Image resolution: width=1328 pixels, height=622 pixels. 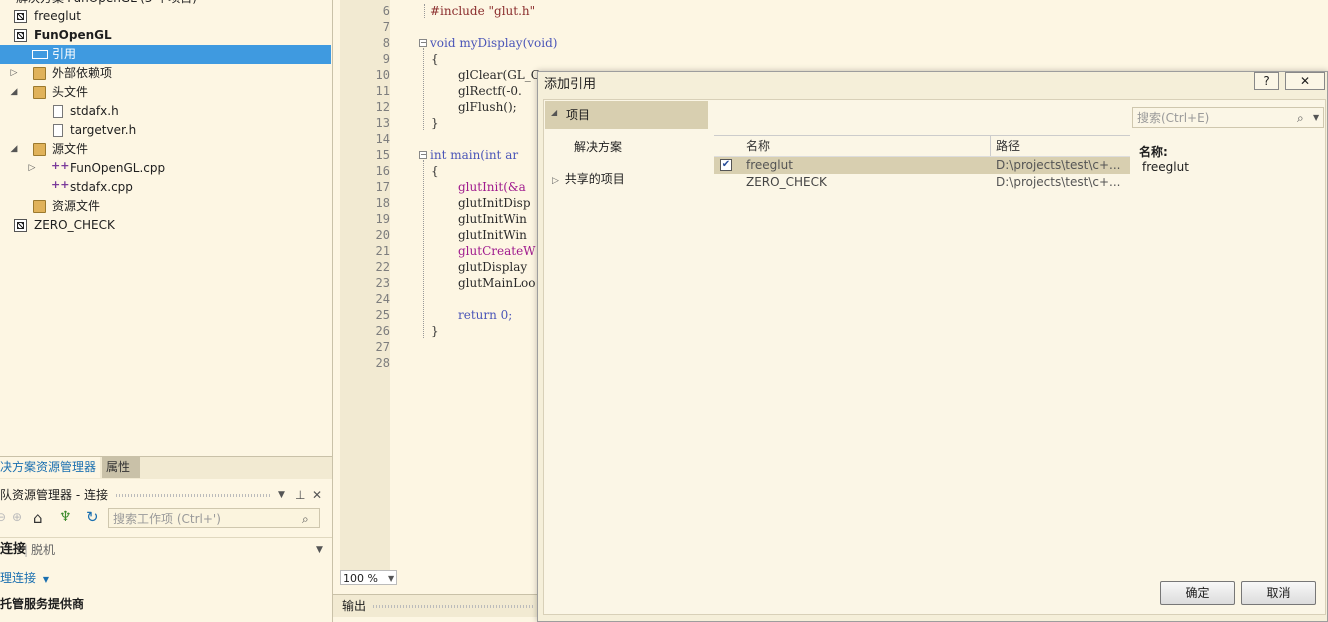 I want to click on close-icon: ✕, so click(x=317, y=495).